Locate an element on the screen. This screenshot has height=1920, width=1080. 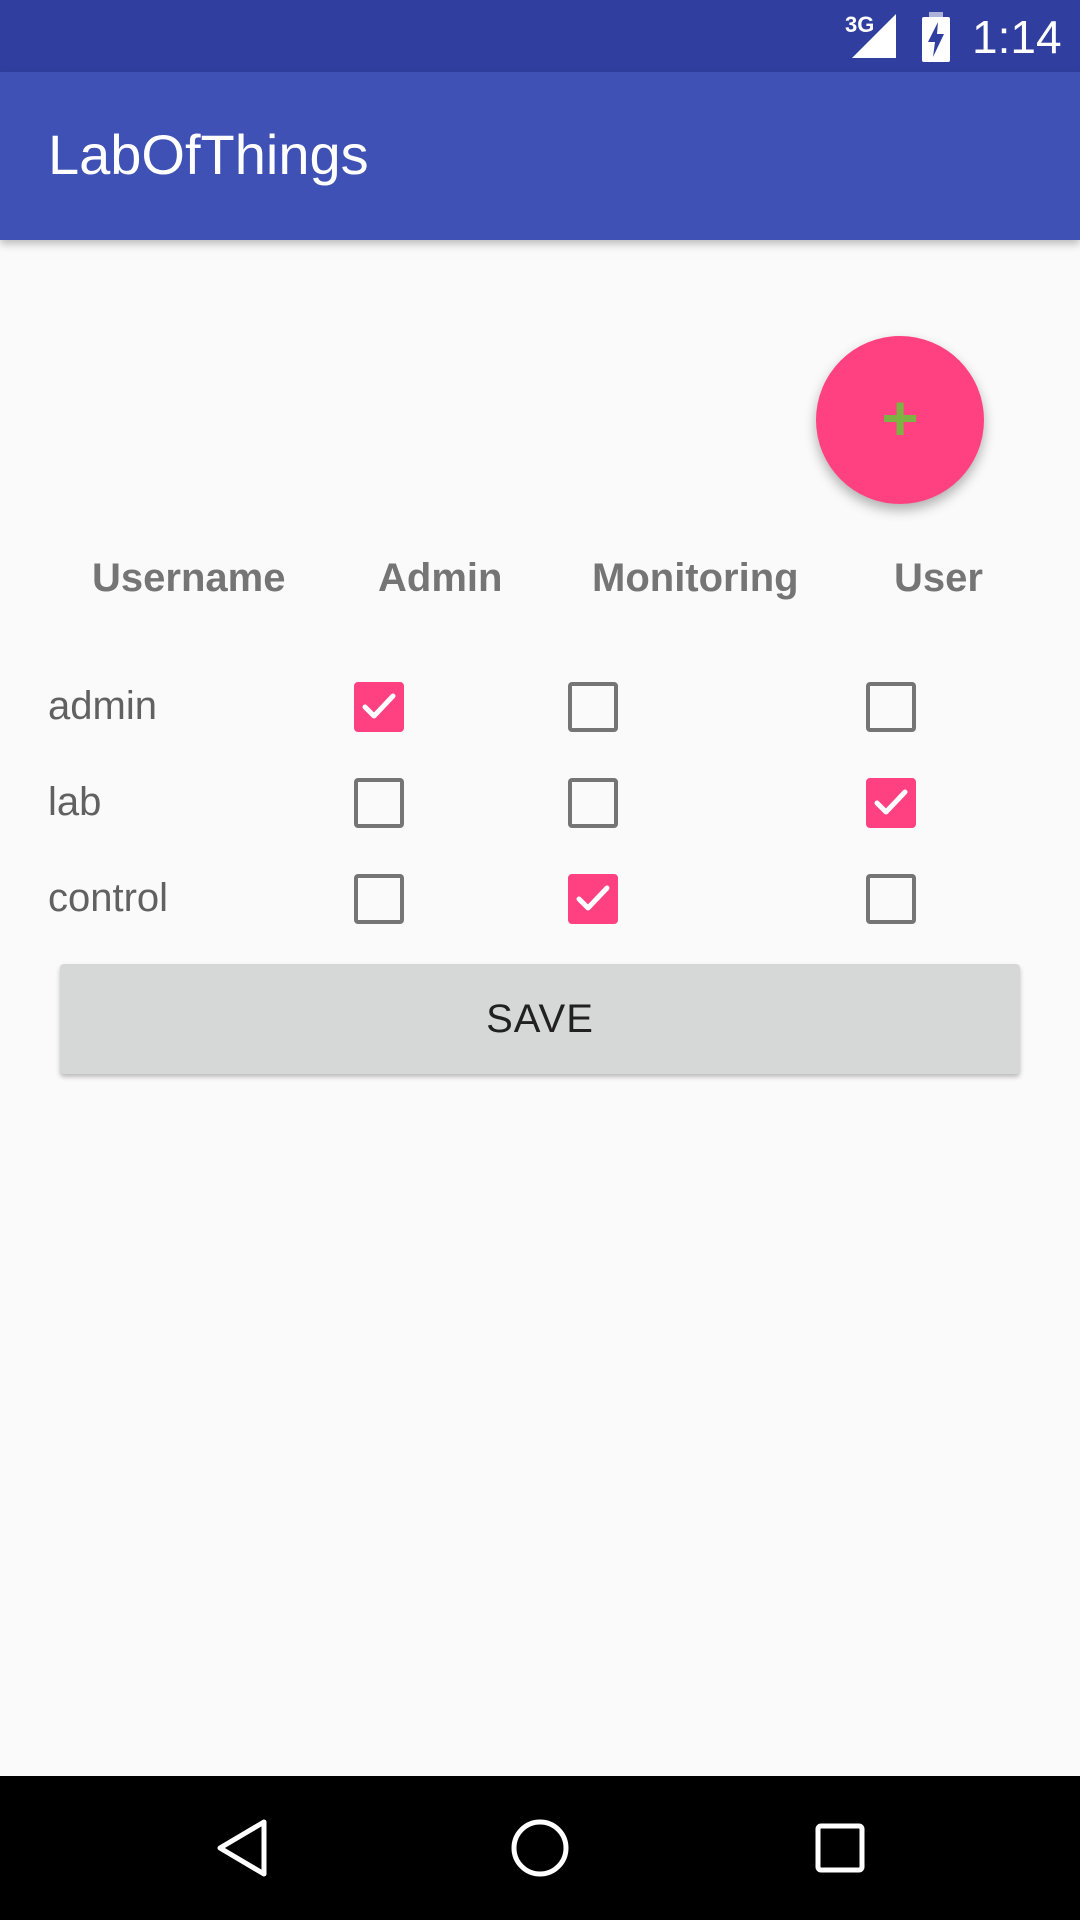
add-icon: + is located at coordinates (900, 418).